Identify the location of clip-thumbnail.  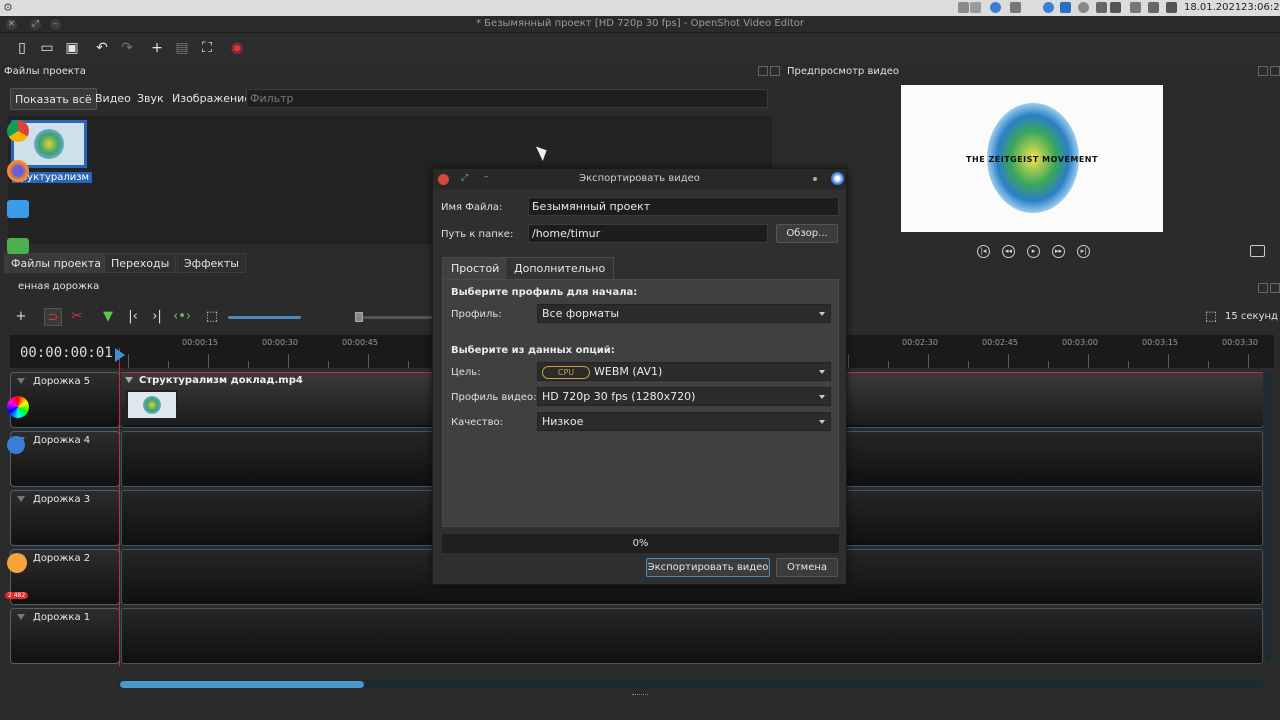
(152, 405).